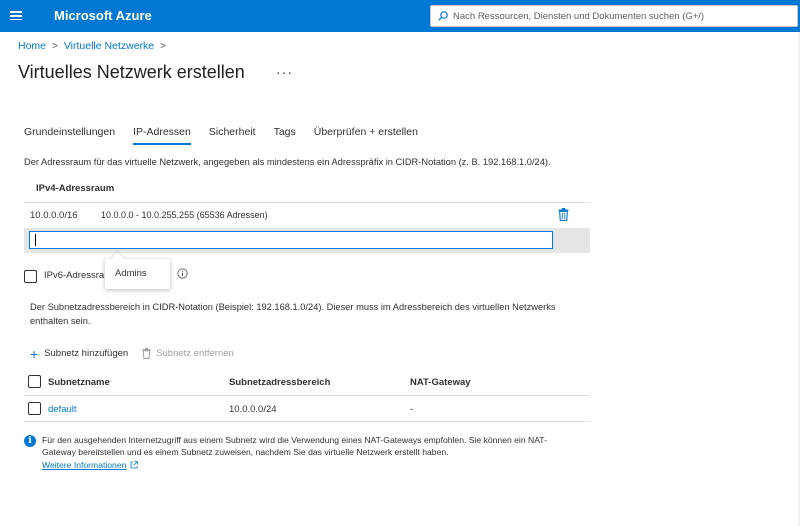  What do you see at coordinates (195, 353) in the screenshot?
I see `remove-subnet-label: Subnetz entfernen` at bounding box center [195, 353].